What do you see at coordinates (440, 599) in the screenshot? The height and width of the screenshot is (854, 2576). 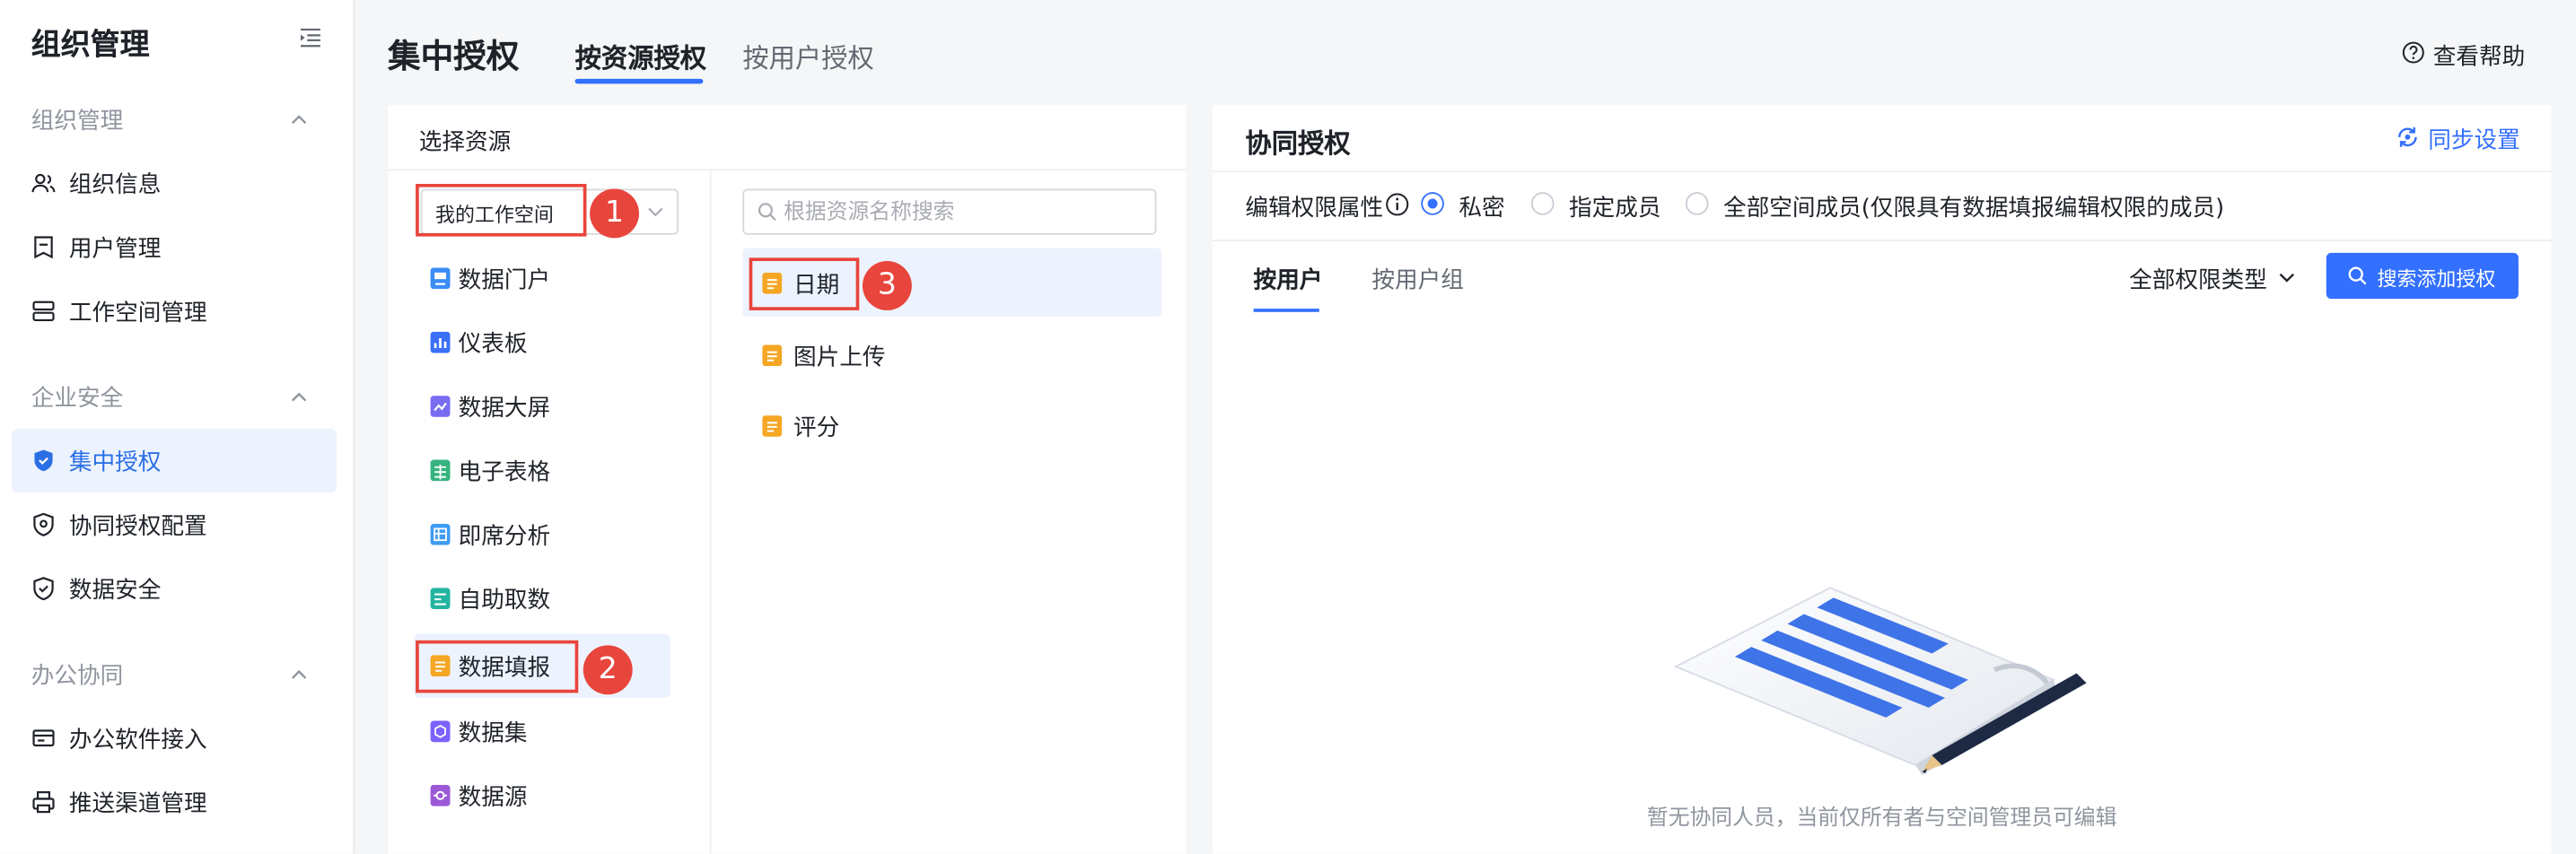 I see `data-fetch-icon` at bounding box center [440, 599].